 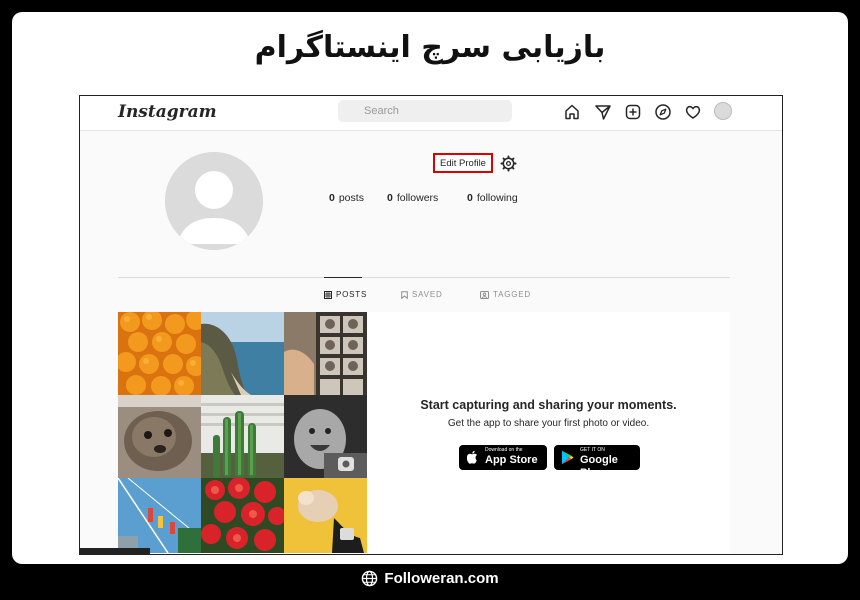 What do you see at coordinates (425, 111) in the screenshot?
I see `search-input` at bounding box center [425, 111].